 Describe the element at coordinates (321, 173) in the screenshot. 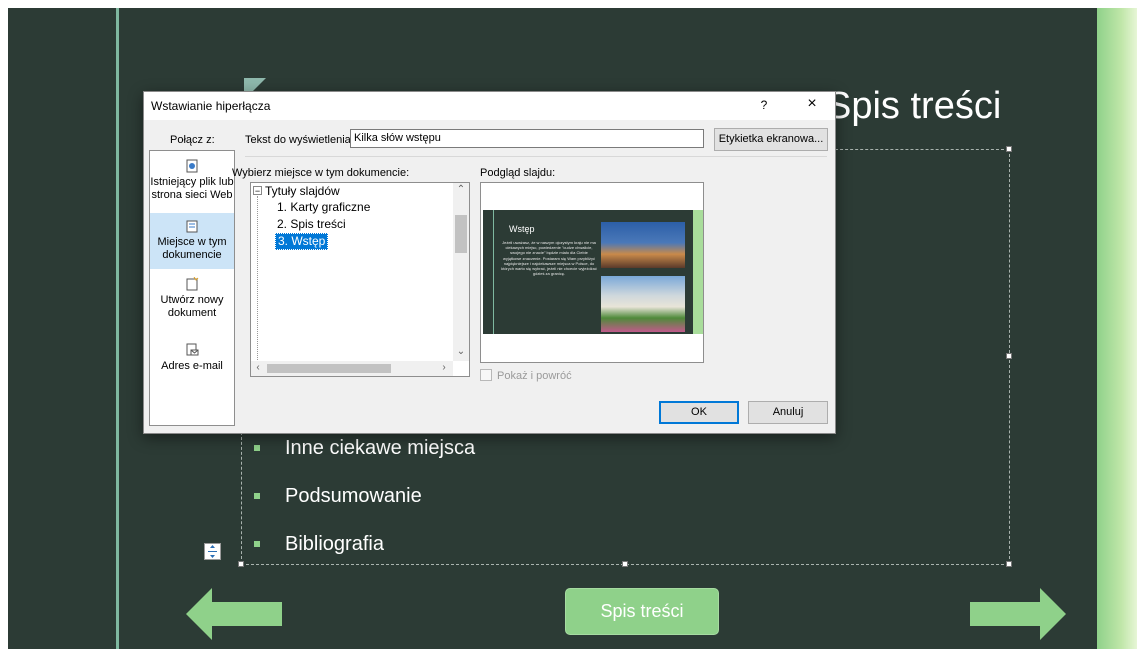

I see `select-place-label: Wybierz miejsce w tym dokumencie:` at that location.